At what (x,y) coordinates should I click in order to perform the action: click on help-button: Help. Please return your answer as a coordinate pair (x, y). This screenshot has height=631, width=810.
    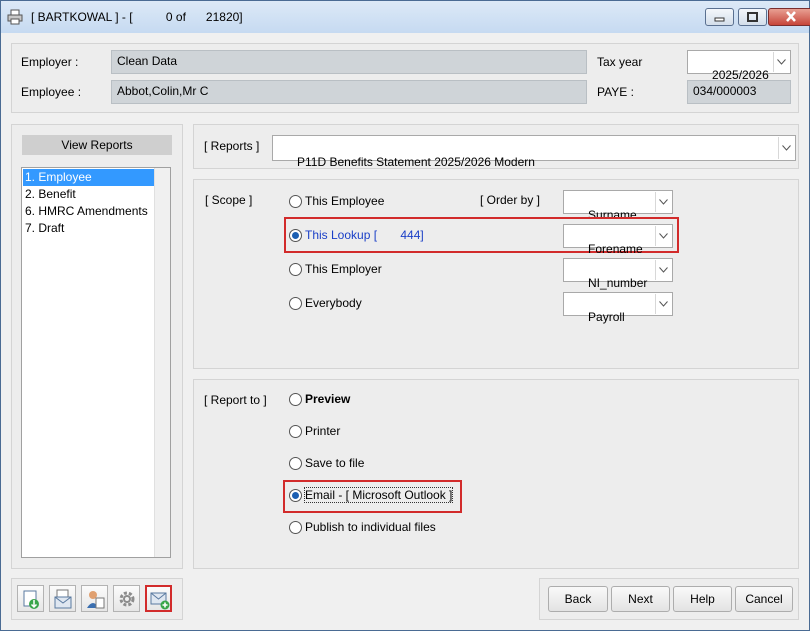
    Looking at the image, I should click on (702, 599).